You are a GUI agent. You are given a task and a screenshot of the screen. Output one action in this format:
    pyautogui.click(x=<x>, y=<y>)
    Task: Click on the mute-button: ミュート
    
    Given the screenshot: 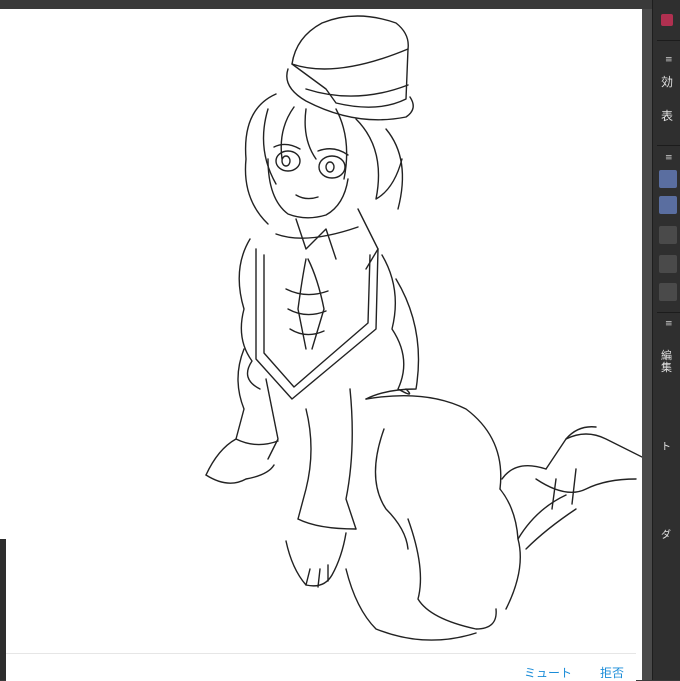 What is the action you would take?
    pyautogui.click(x=548, y=672)
    